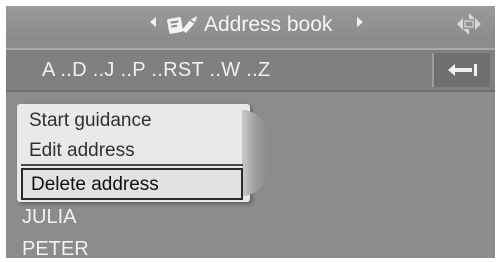 The height and width of the screenshot is (262, 499). I want to click on address-book-icon, so click(182, 25).